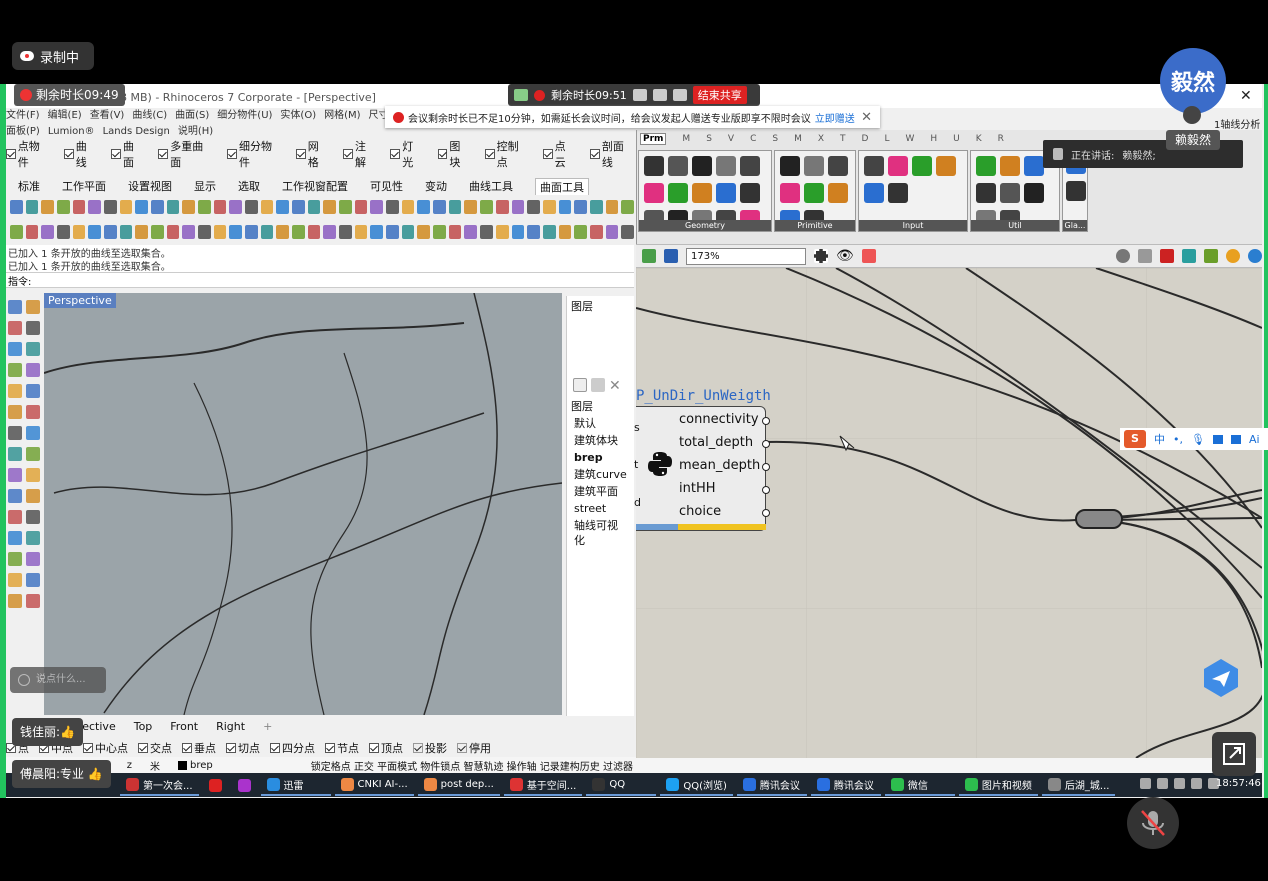  Describe the element at coordinates (298, 116) in the screenshot. I see `menu-item: 实体(O)` at that location.